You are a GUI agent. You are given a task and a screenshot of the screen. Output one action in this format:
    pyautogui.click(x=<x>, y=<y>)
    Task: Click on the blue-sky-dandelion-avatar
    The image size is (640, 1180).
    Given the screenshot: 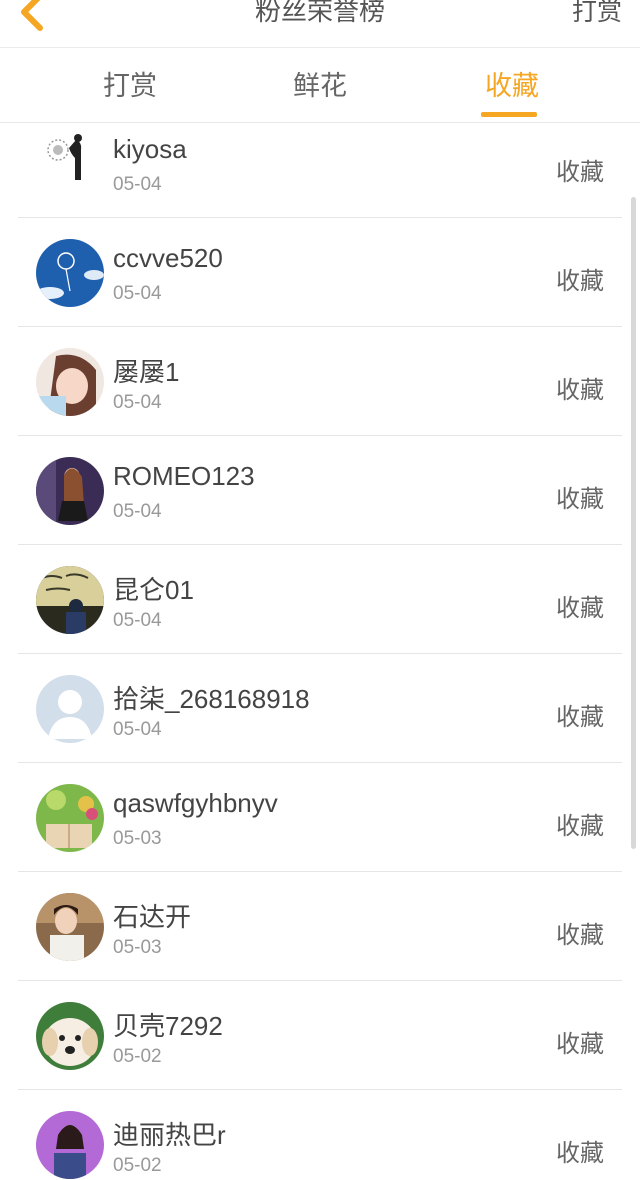 What is the action you would take?
    pyautogui.click(x=70, y=273)
    